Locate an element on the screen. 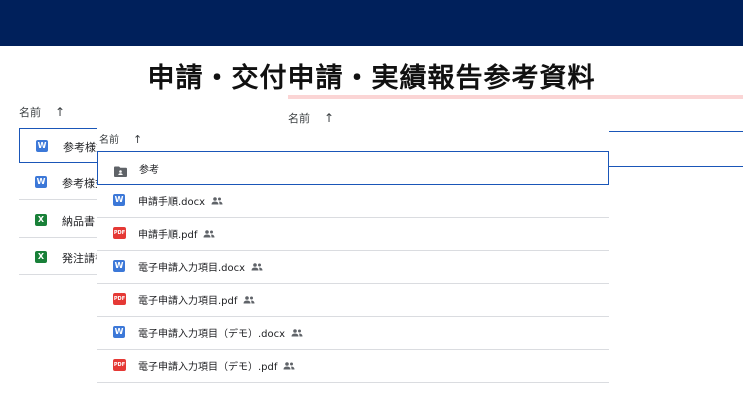 The image size is (743, 415). shared-folder-icon is located at coordinates (120, 171).